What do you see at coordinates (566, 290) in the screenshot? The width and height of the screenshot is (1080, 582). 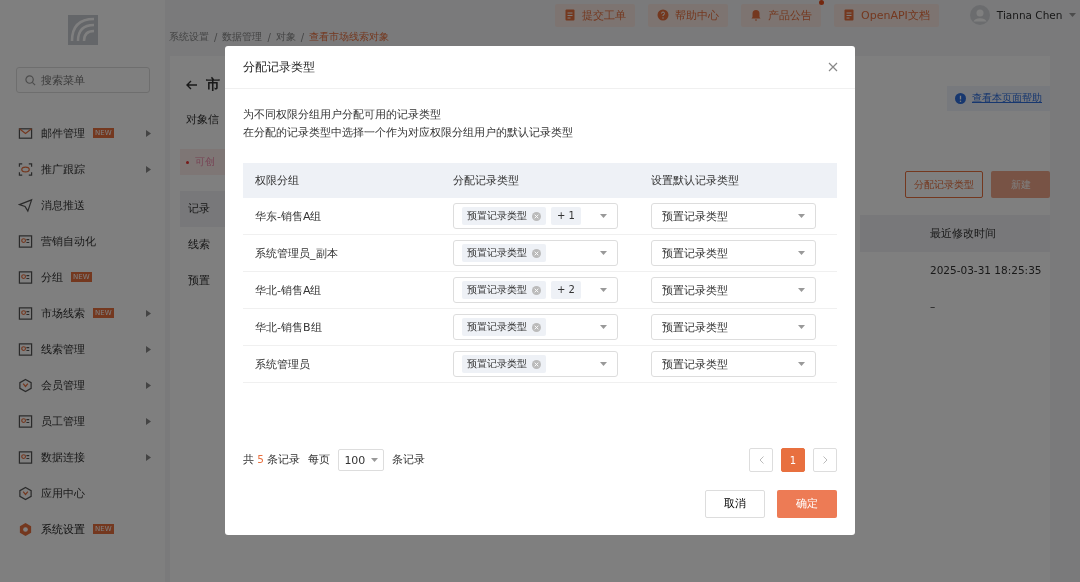 I see `more-count: + 2` at bounding box center [566, 290].